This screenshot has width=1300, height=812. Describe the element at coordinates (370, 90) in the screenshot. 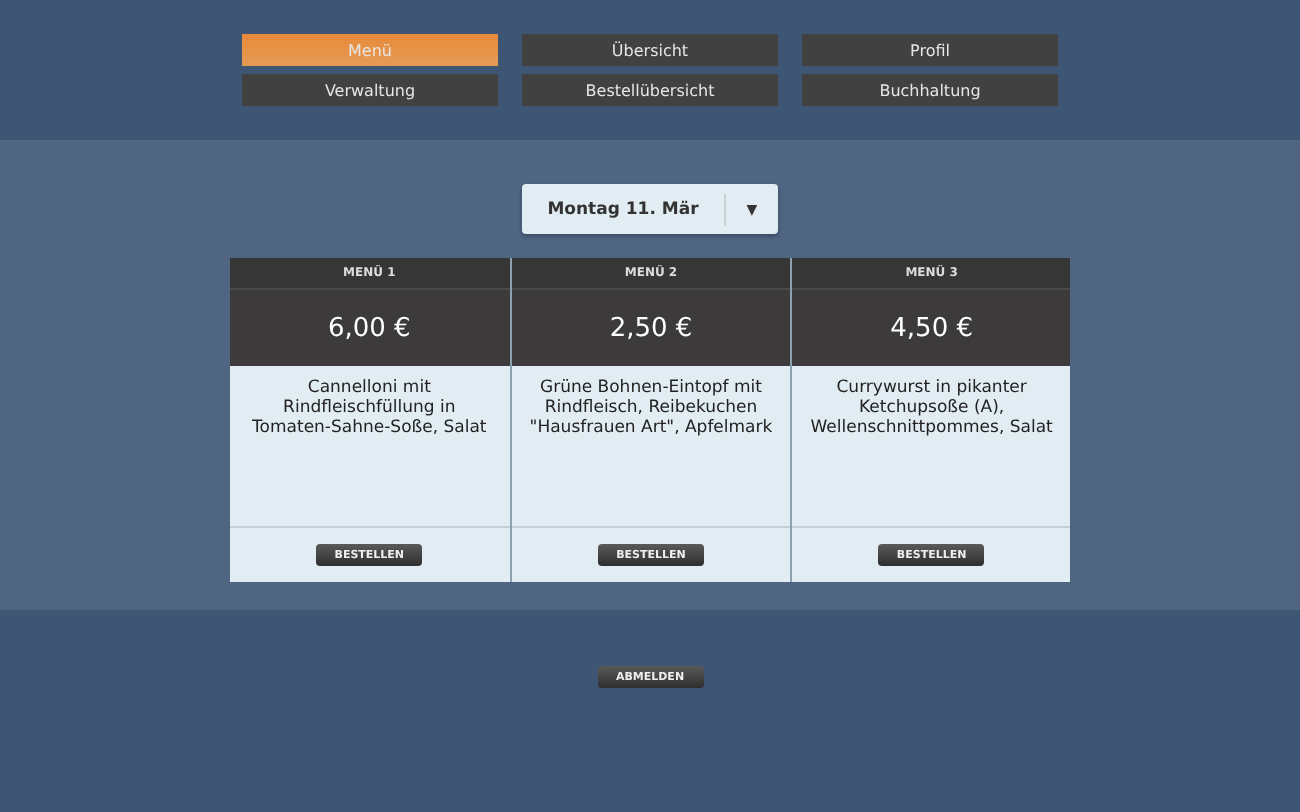

I see `nav-tab: Verwaltung` at that location.